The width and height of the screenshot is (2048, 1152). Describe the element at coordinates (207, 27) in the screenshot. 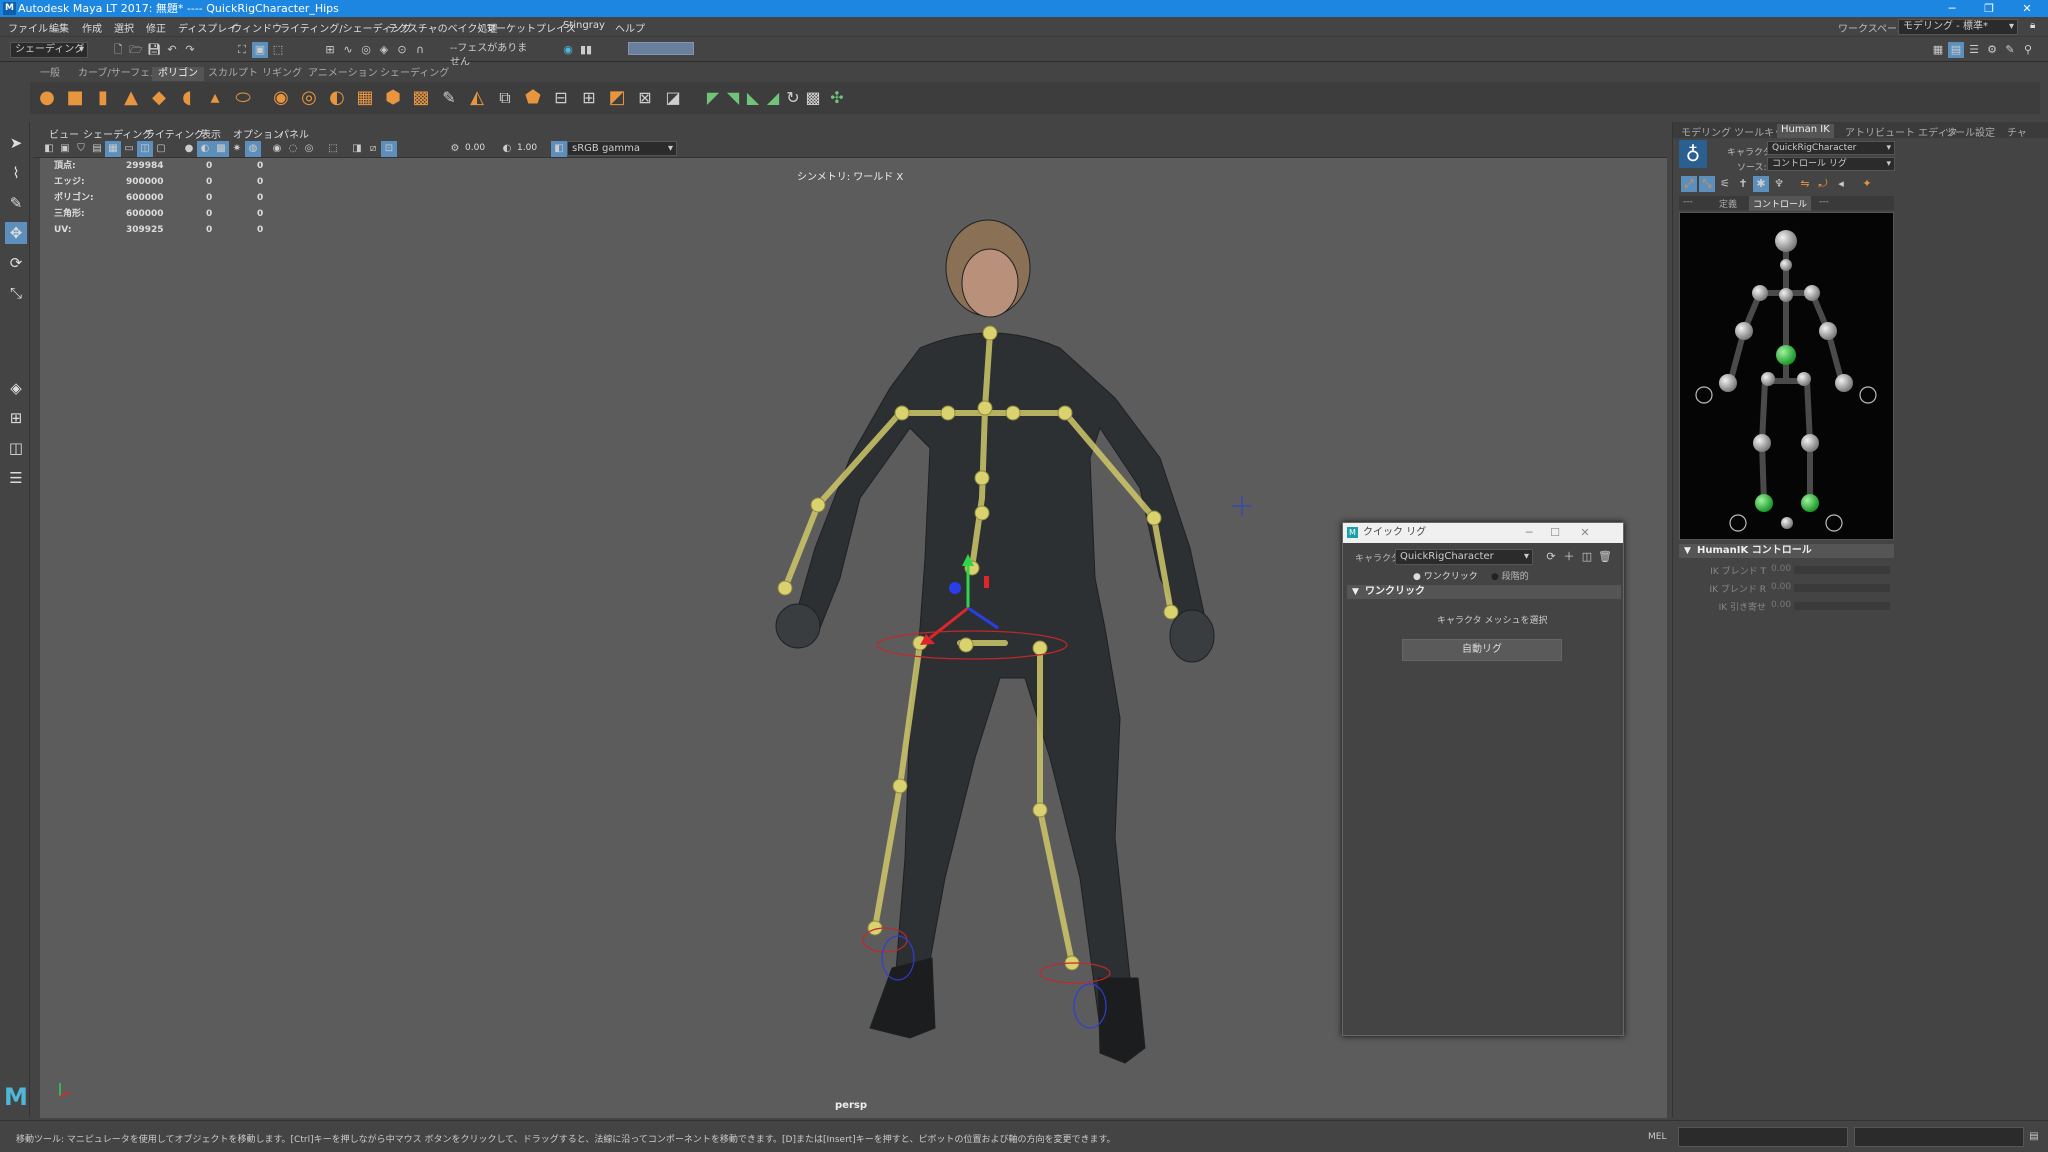

I see `menu-display: ディスプレイ` at that location.